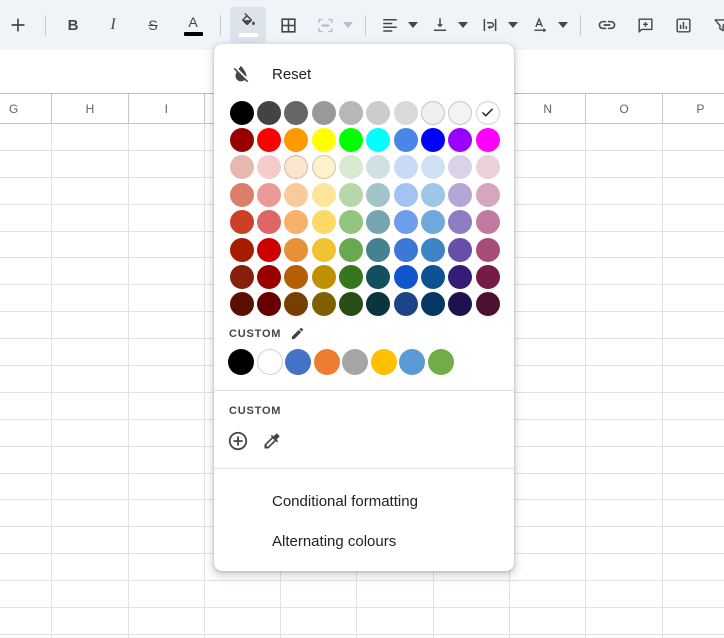  What do you see at coordinates (607, 25) in the screenshot?
I see `insert-link-button` at bounding box center [607, 25].